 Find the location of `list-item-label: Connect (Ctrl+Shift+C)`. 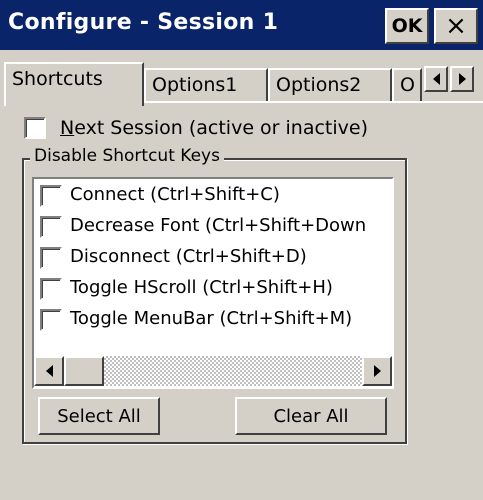

list-item-label: Connect (Ctrl+Shift+C) is located at coordinates (175, 194).